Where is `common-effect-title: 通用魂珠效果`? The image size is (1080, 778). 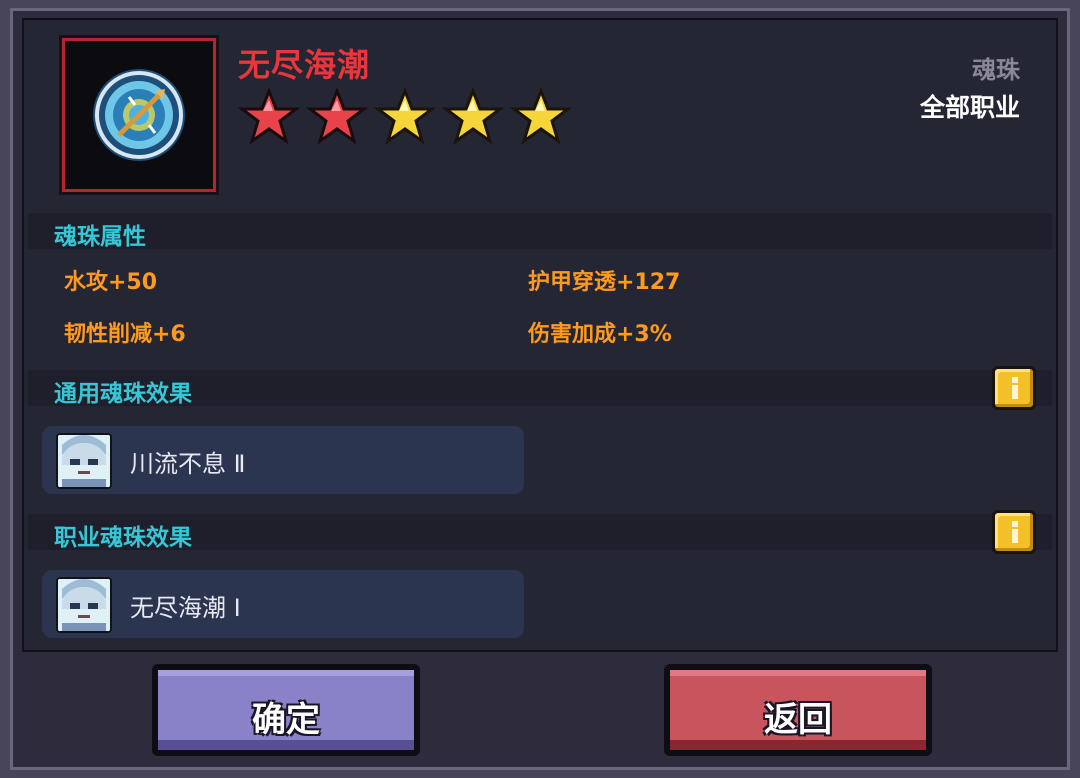
common-effect-title: 通用魂珠效果 is located at coordinates (123, 394).